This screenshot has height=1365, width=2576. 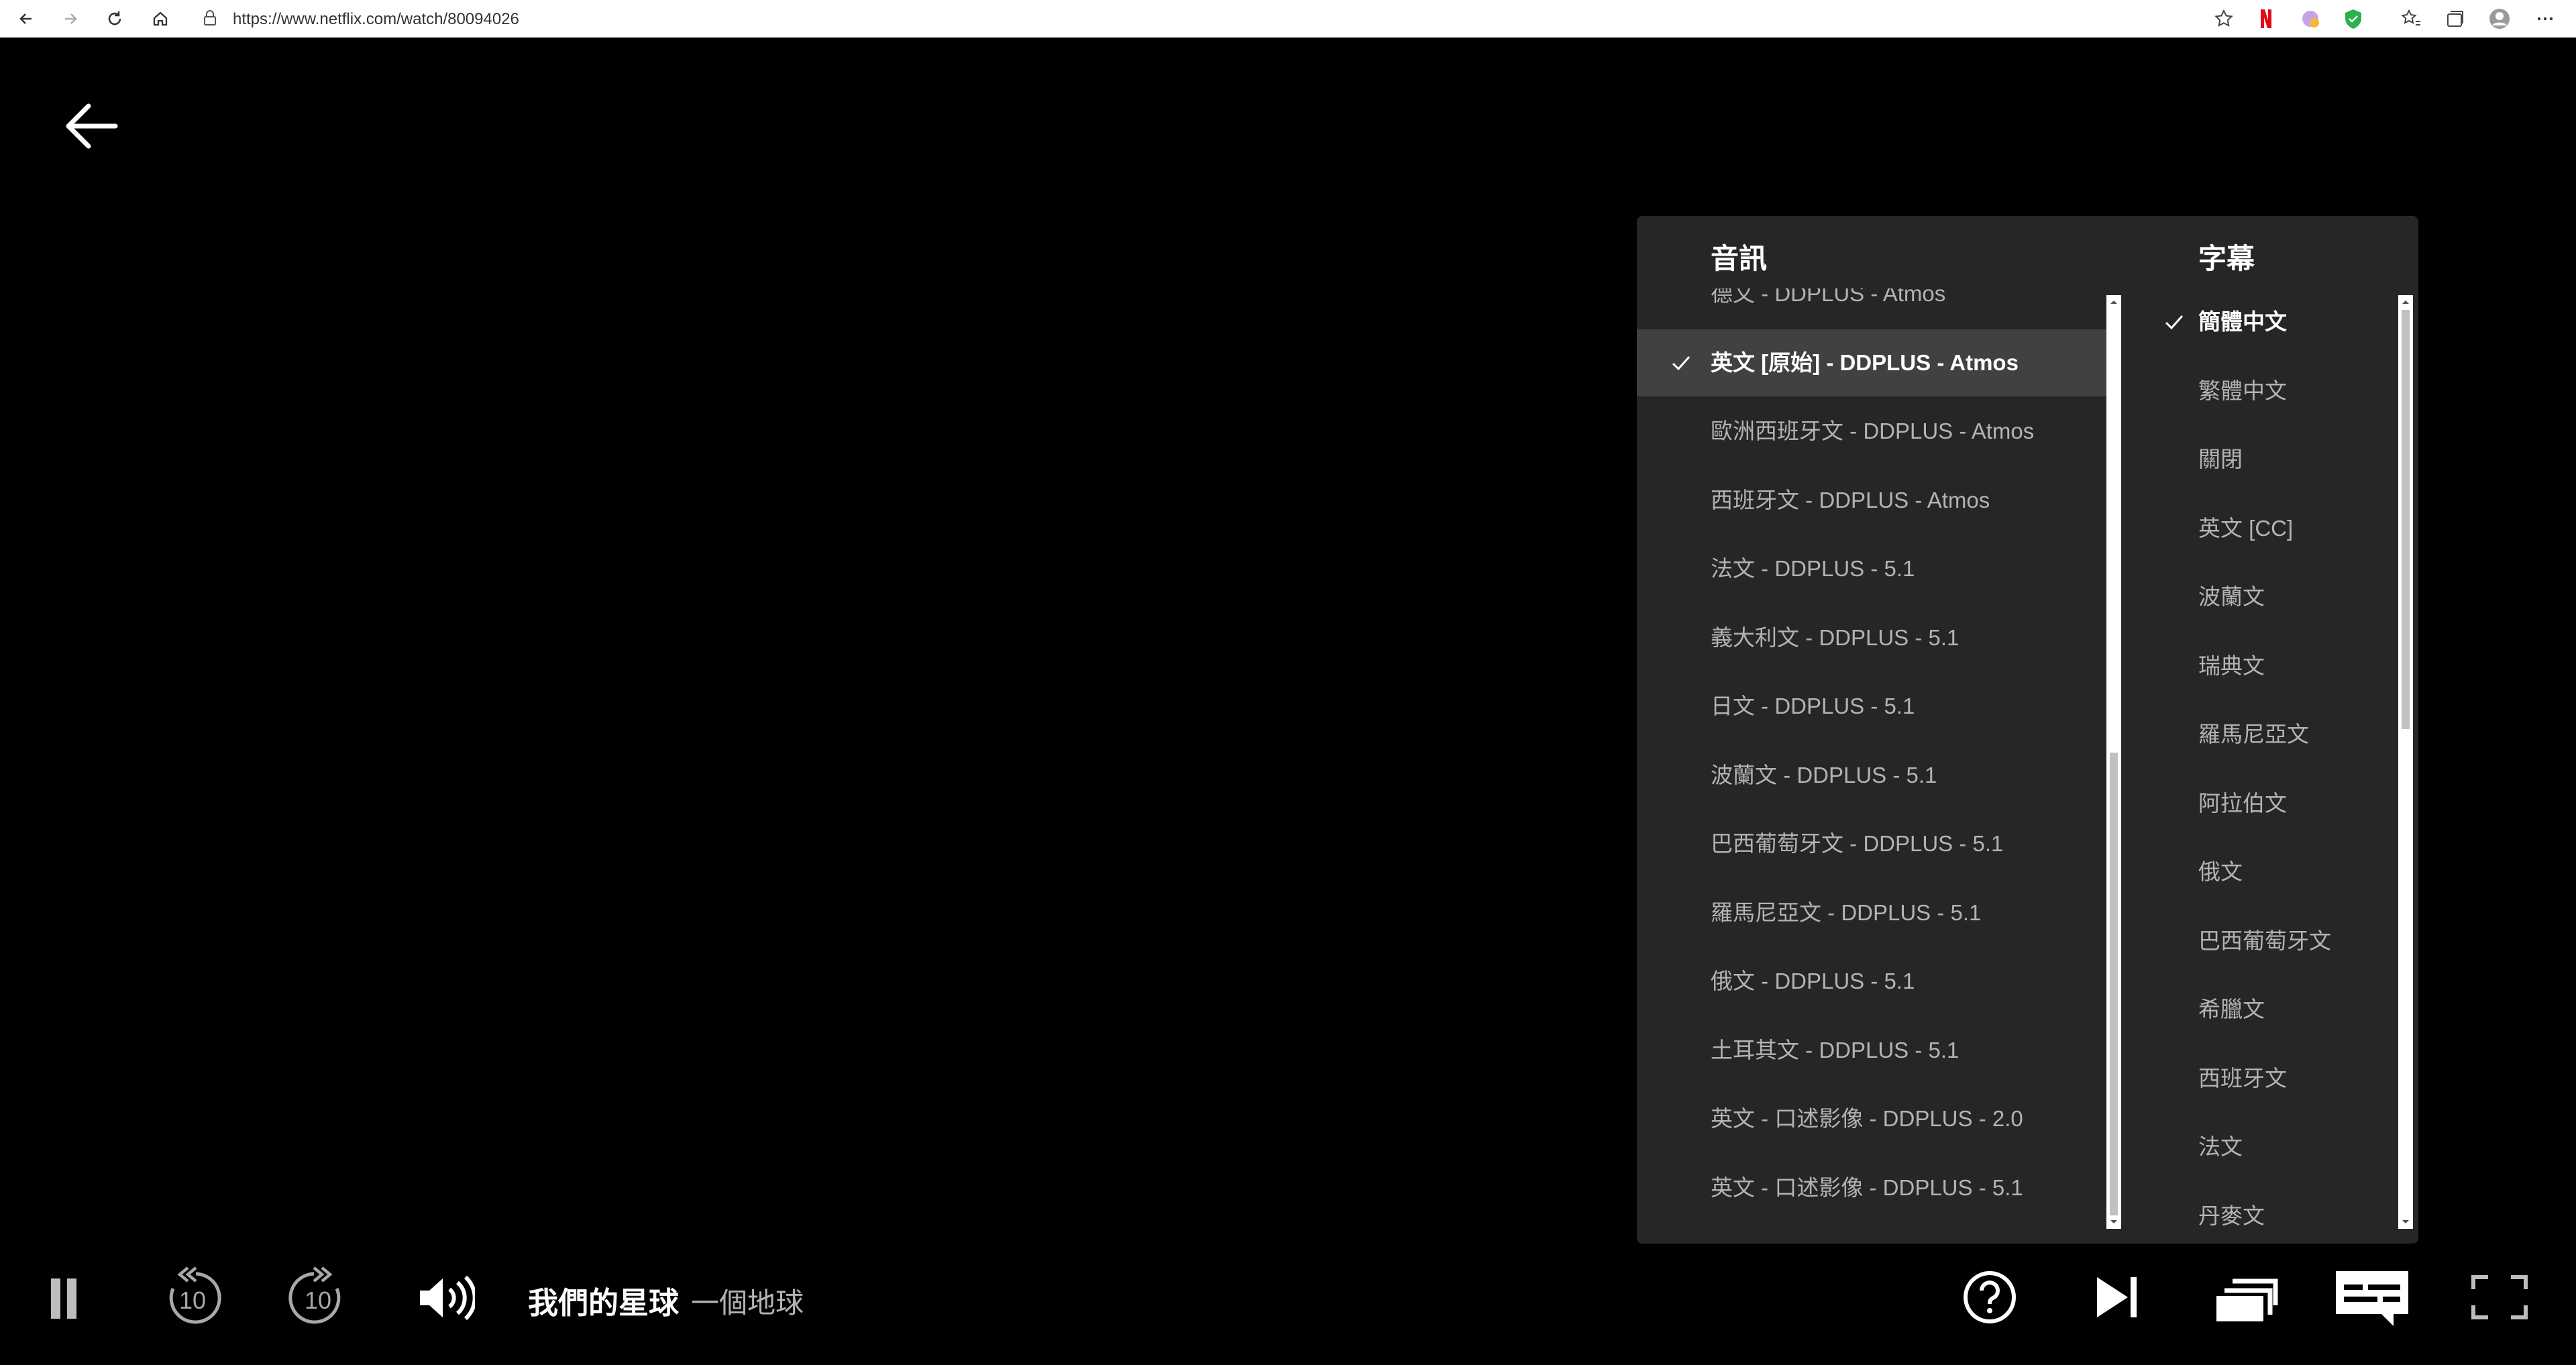 I want to click on subtitle-option: 羅馬尼亞文, so click(x=2259, y=735).